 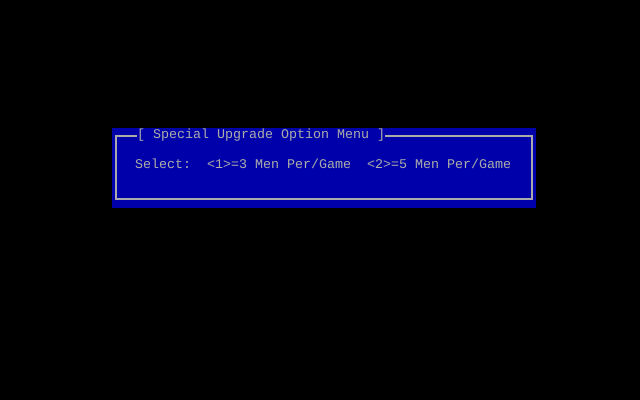 I want to click on menu-option: <1>=3 Men Per/Game, so click(x=279, y=166).